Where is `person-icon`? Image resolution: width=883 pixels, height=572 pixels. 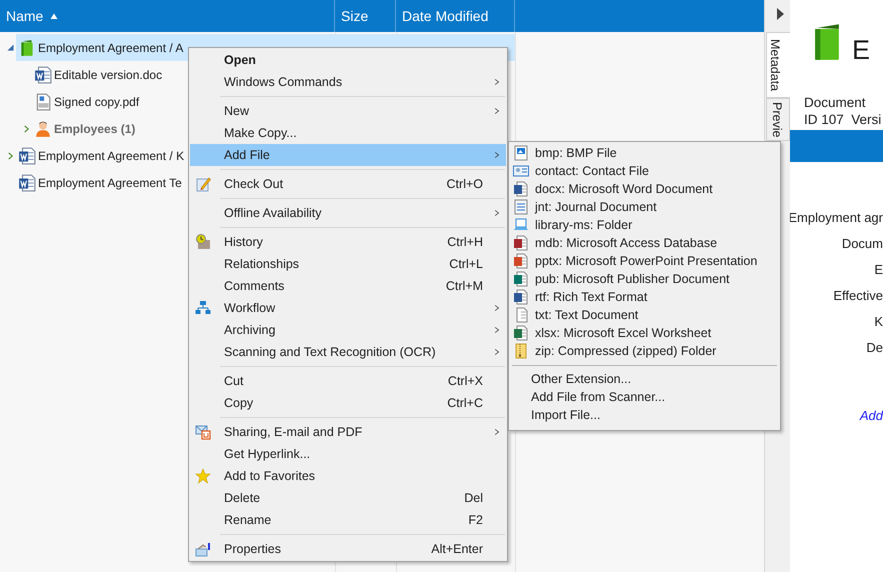 person-icon is located at coordinates (43, 129).